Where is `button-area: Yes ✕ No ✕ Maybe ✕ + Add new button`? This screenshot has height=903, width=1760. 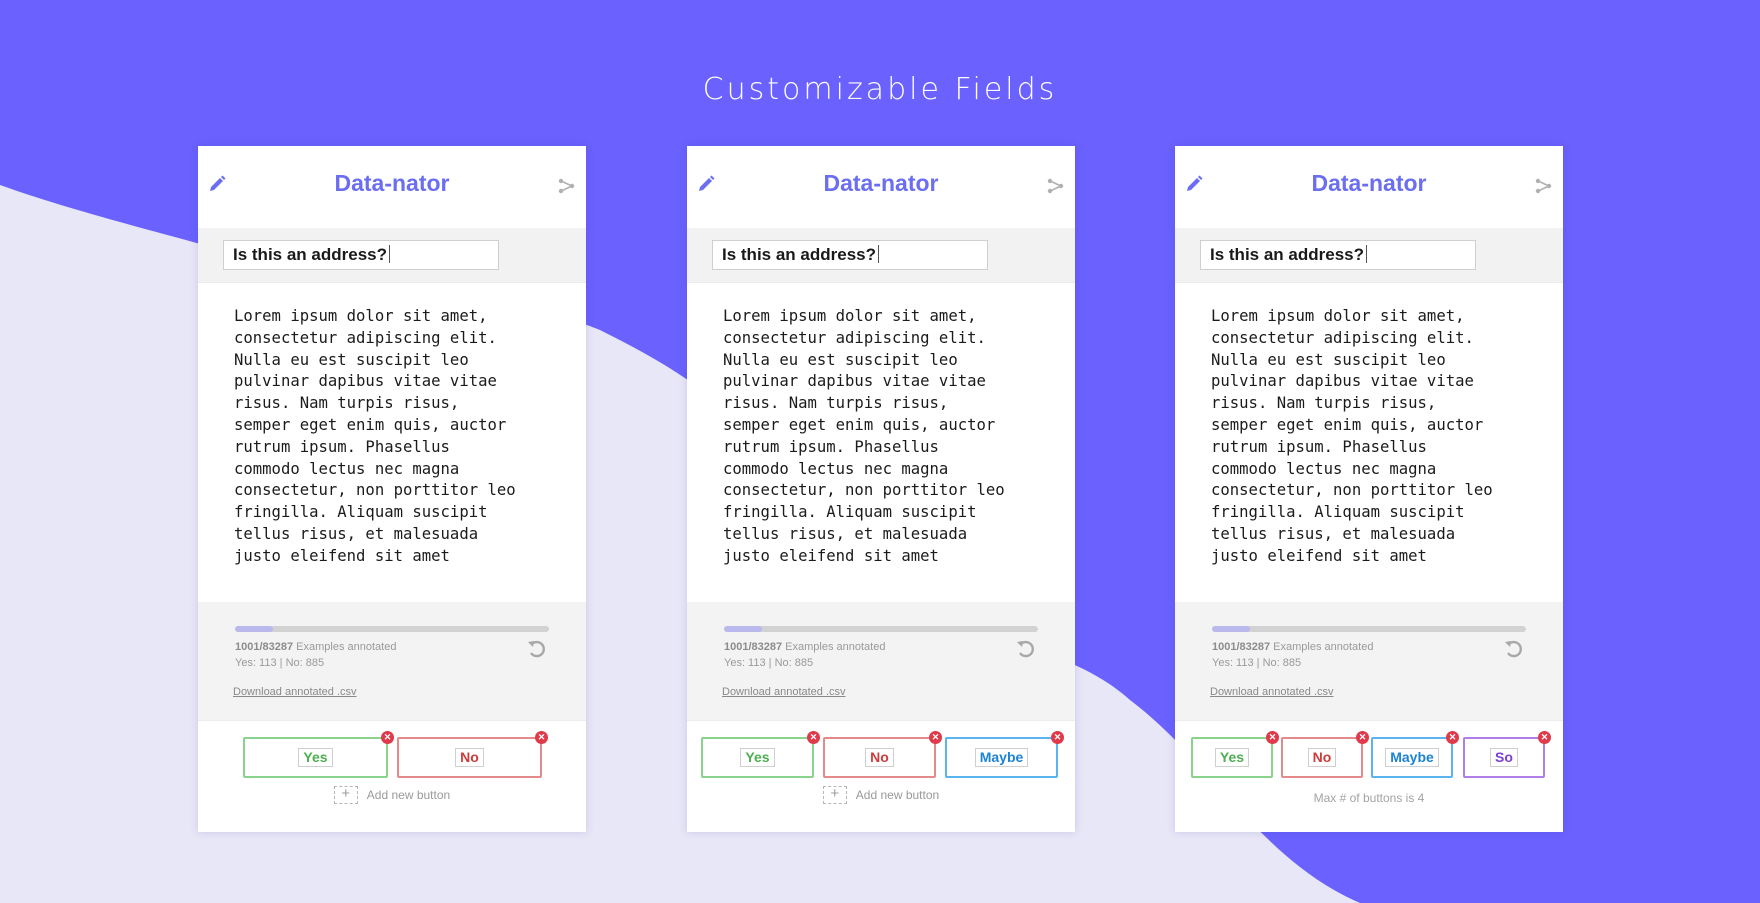
button-area: Yes ✕ No ✕ Maybe ✕ + Add new button is located at coordinates (881, 775).